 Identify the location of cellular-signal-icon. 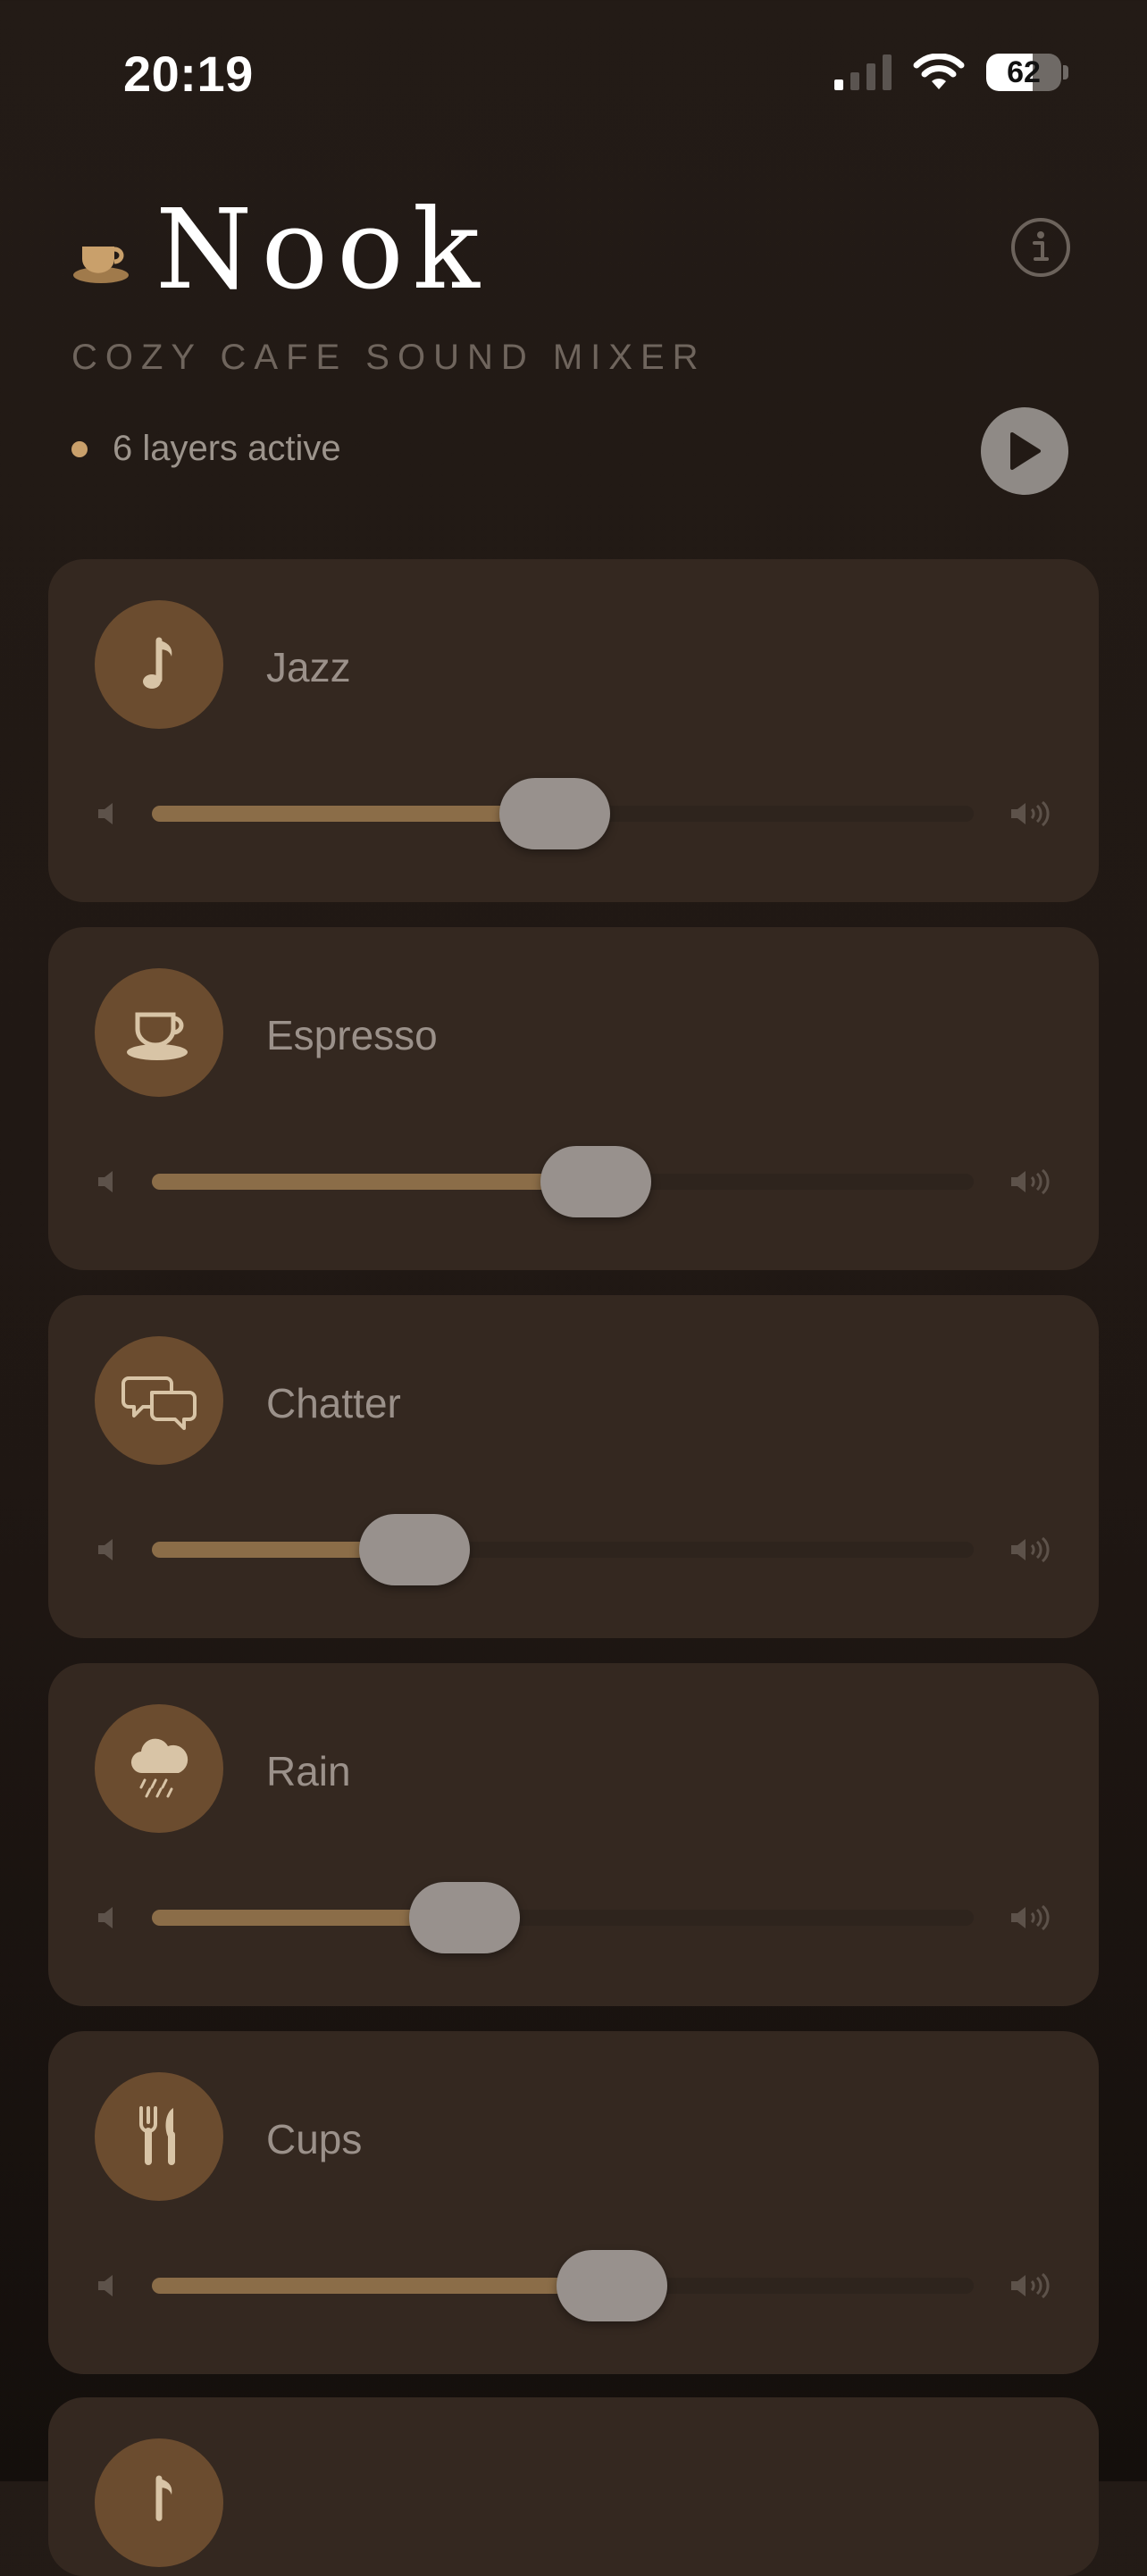
(863, 72).